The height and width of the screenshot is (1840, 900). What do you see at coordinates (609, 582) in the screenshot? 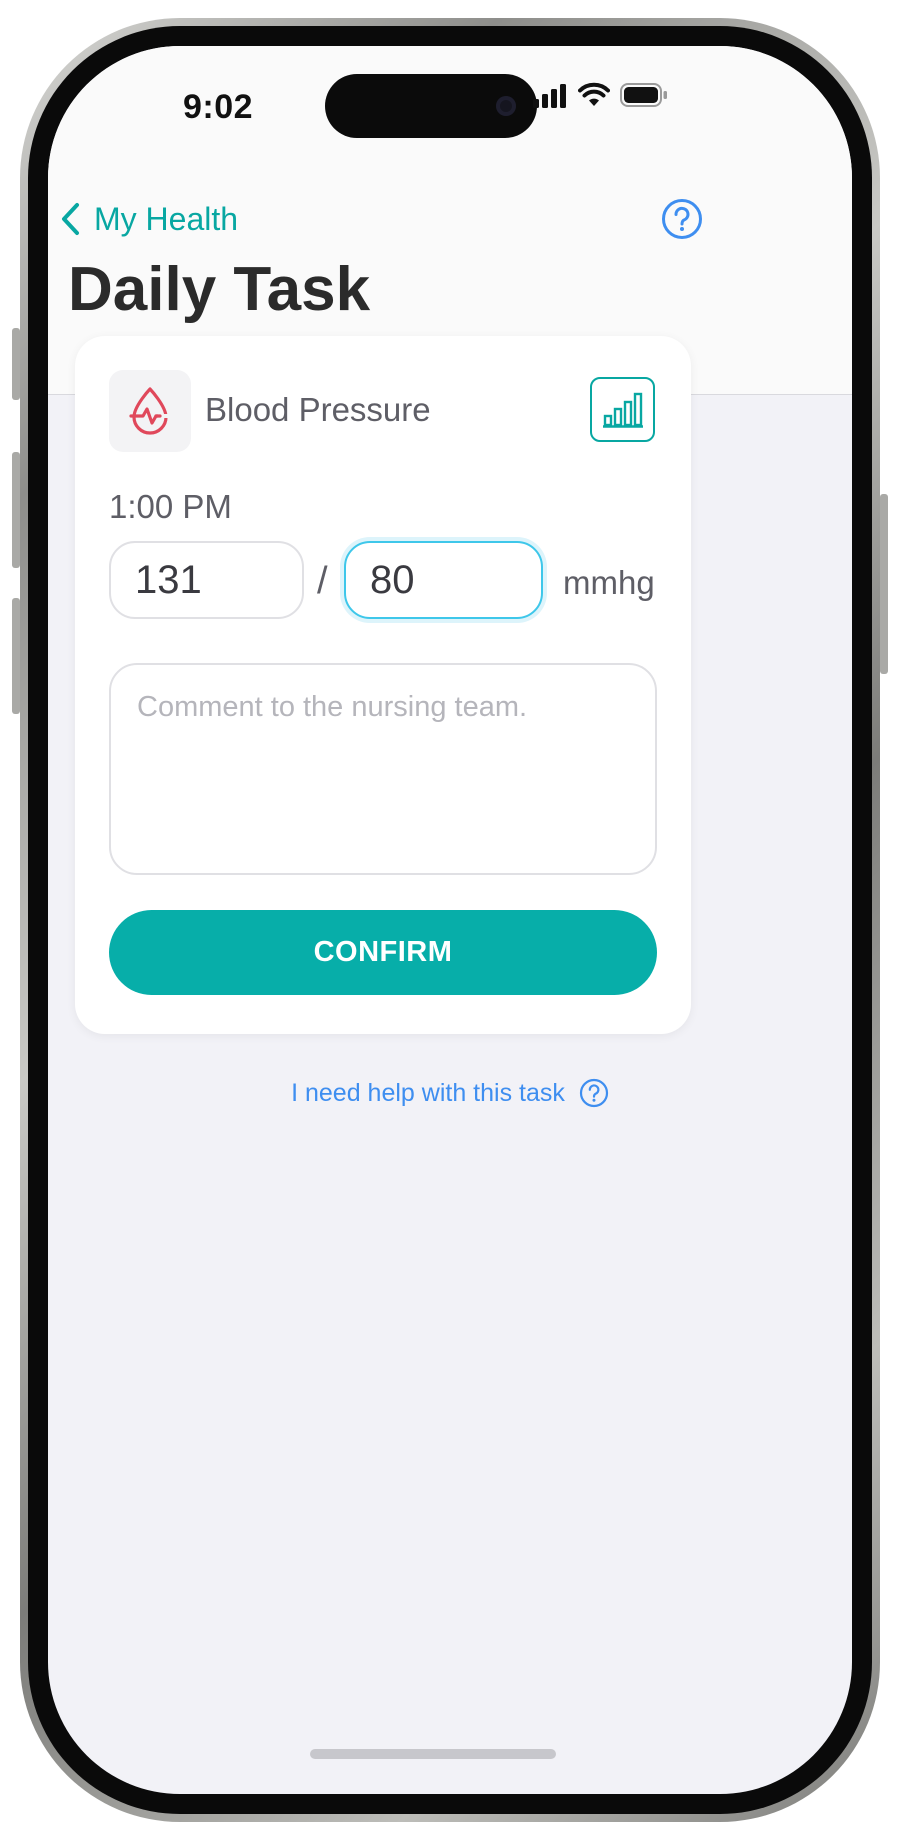
I see `unit-label: mmhg` at bounding box center [609, 582].